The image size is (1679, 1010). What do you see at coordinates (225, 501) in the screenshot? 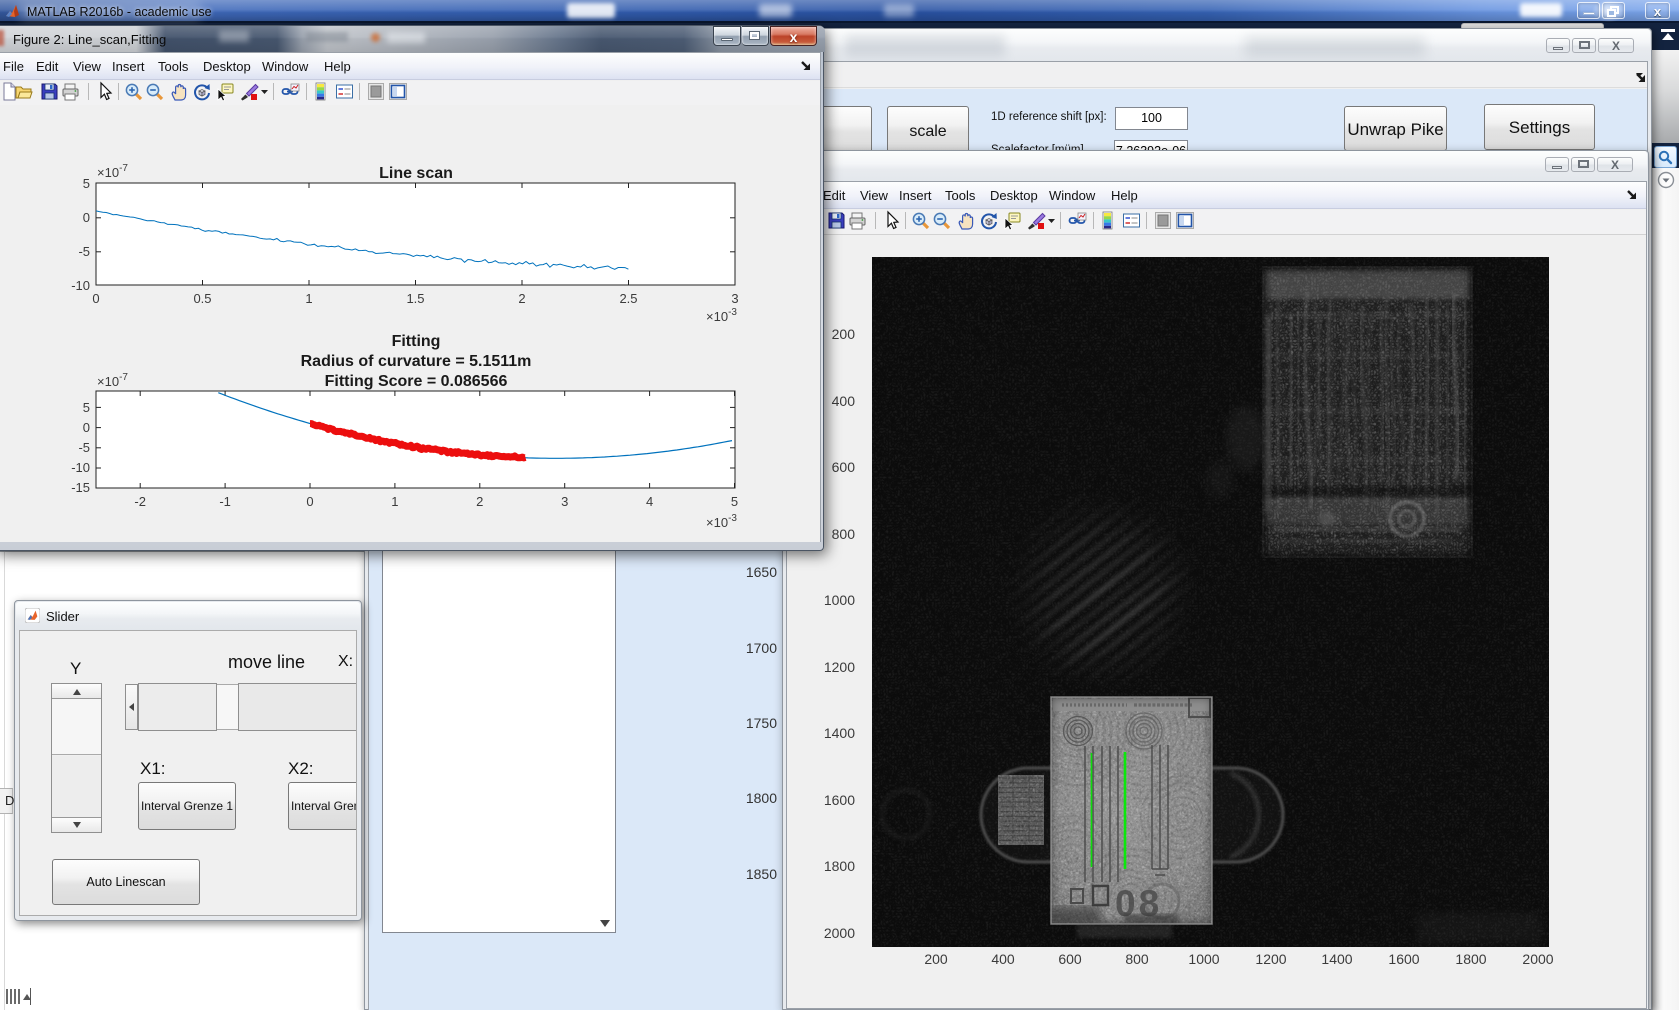
I see `svg-text: -1` at bounding box center [225, 501].